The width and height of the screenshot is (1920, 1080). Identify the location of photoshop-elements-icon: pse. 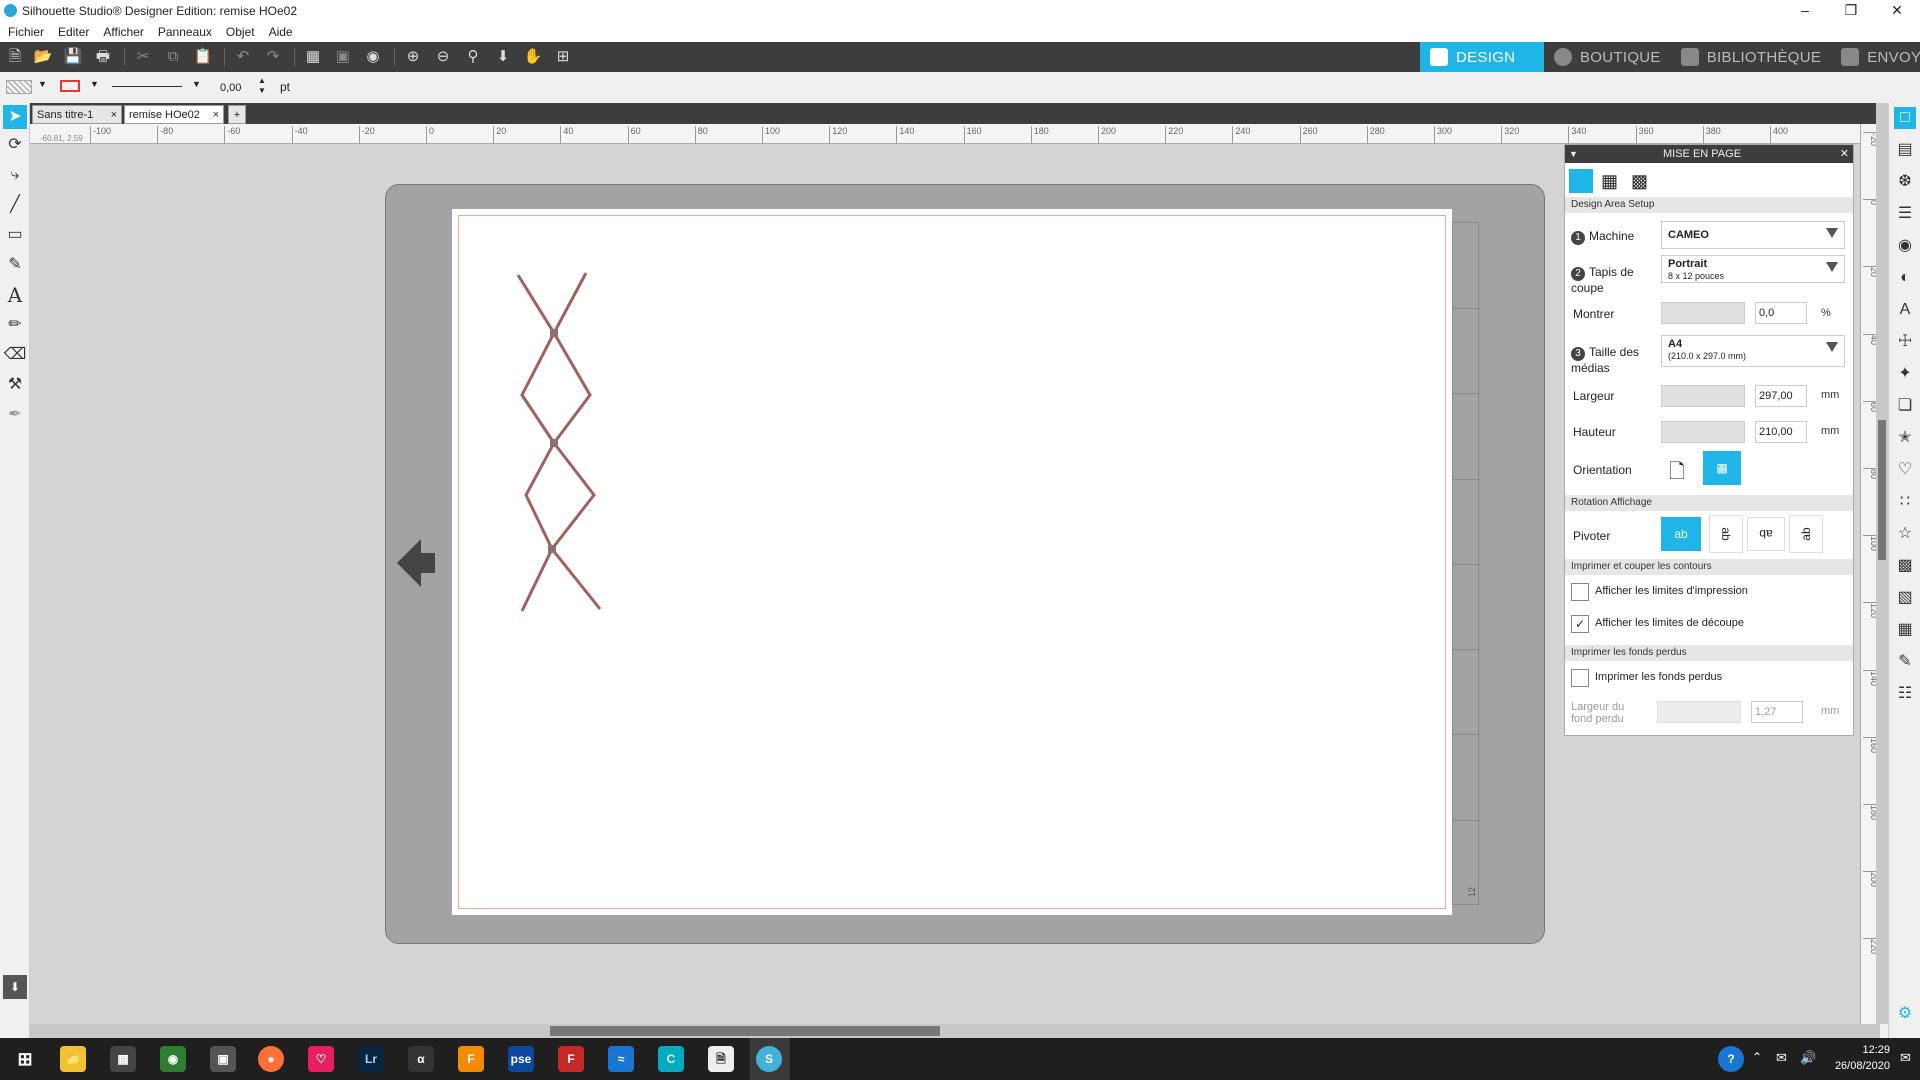
(521, 1059).